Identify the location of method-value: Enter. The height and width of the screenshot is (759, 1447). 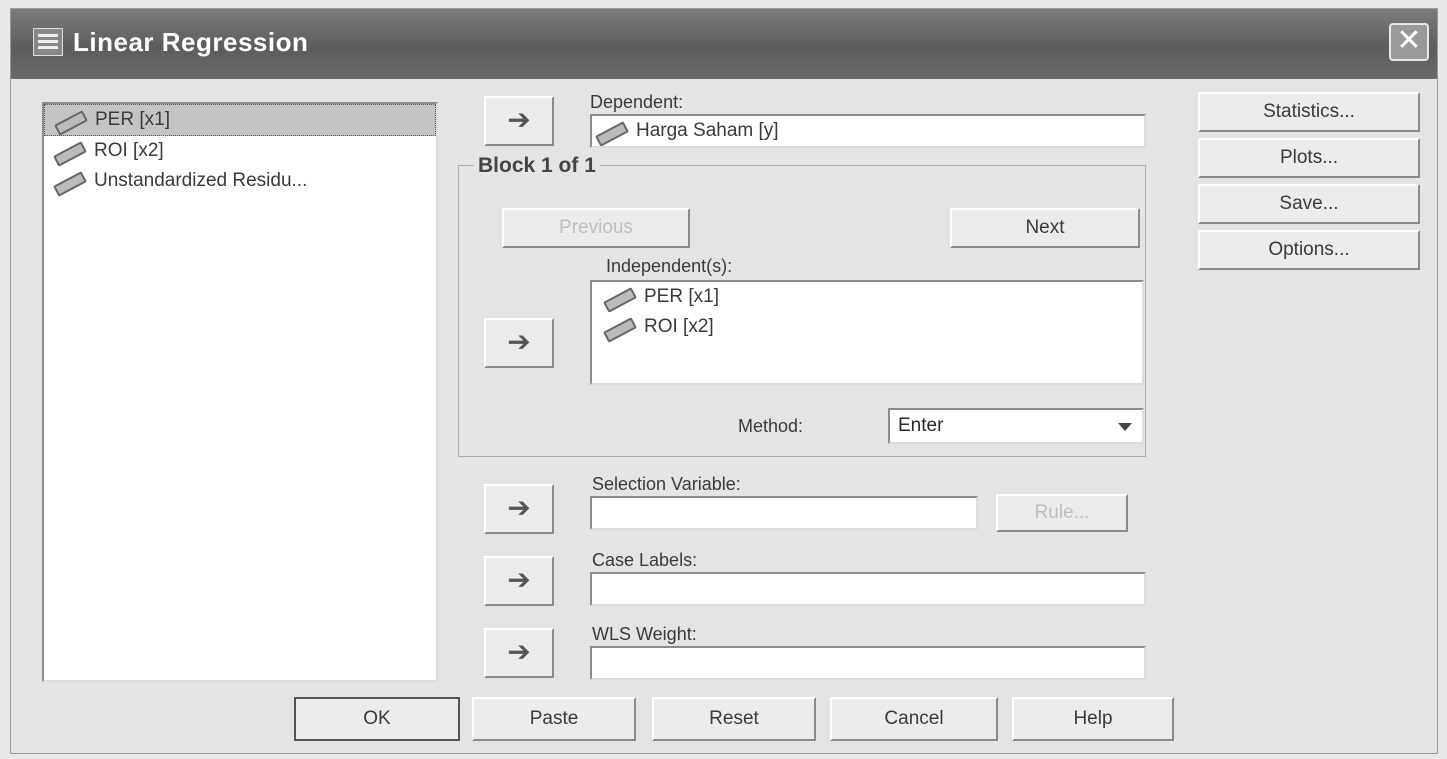
(921, 425).